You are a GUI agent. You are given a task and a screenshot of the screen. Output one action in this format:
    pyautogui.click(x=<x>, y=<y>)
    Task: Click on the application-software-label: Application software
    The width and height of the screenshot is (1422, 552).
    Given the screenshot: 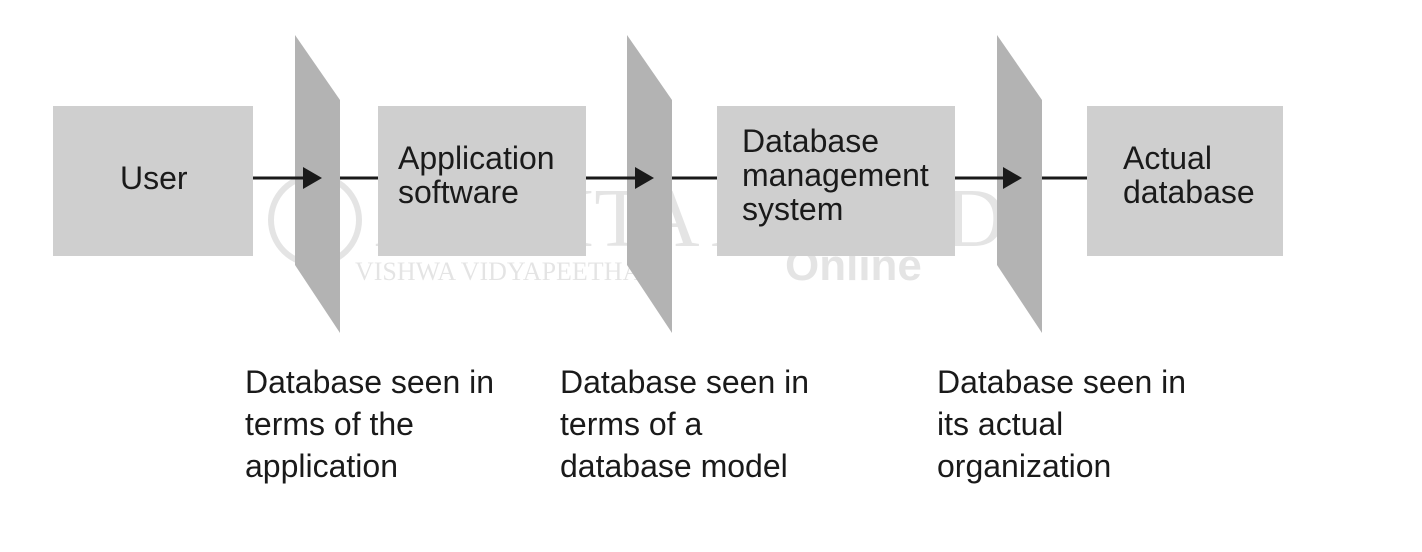 What is the action you would take?
    pyautogui.click(x=476, y=175)
    